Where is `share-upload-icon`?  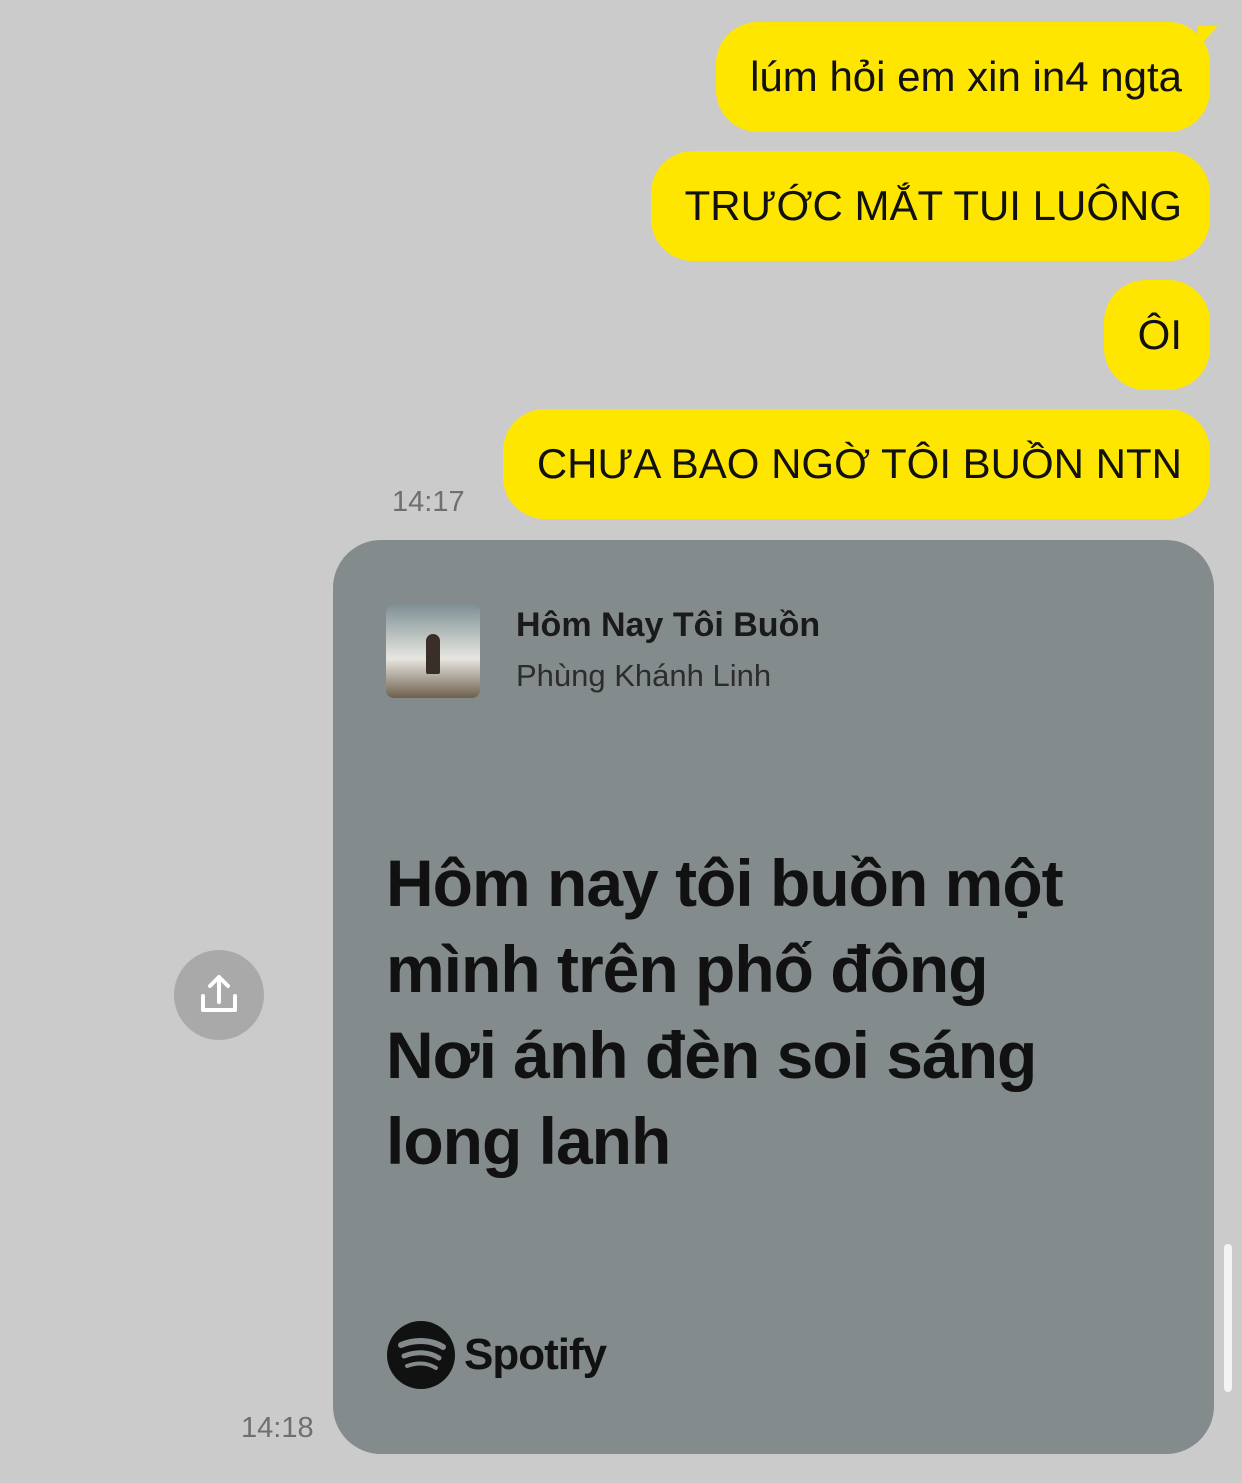 share-upload-icon is located at coordinates (219, 993).